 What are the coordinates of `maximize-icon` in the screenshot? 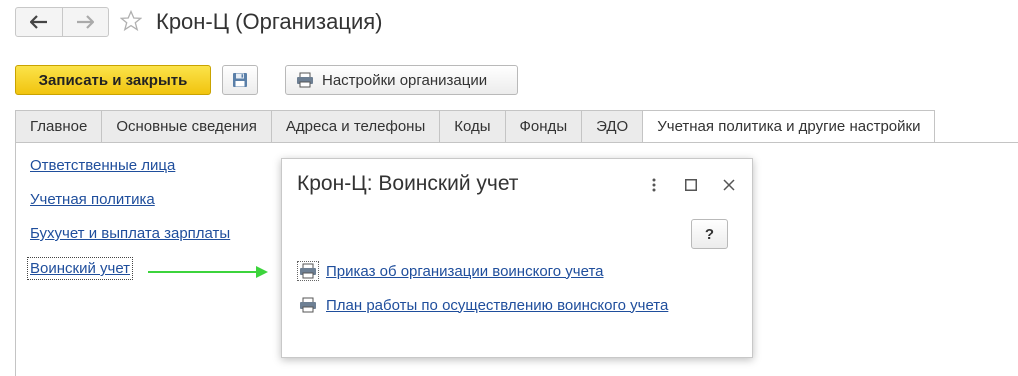 It's located at (691, 185).